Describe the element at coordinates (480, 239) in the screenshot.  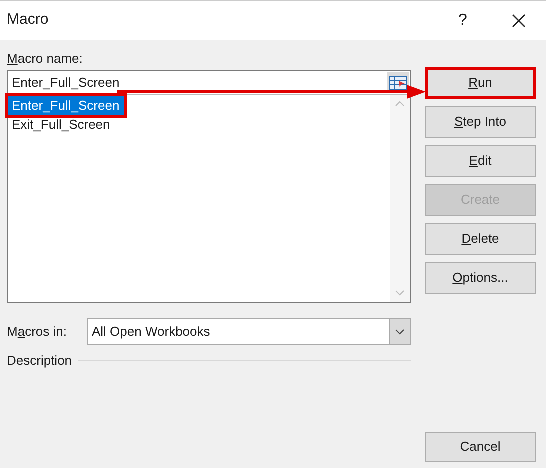
I see `dialog-button: Delete` at that location.